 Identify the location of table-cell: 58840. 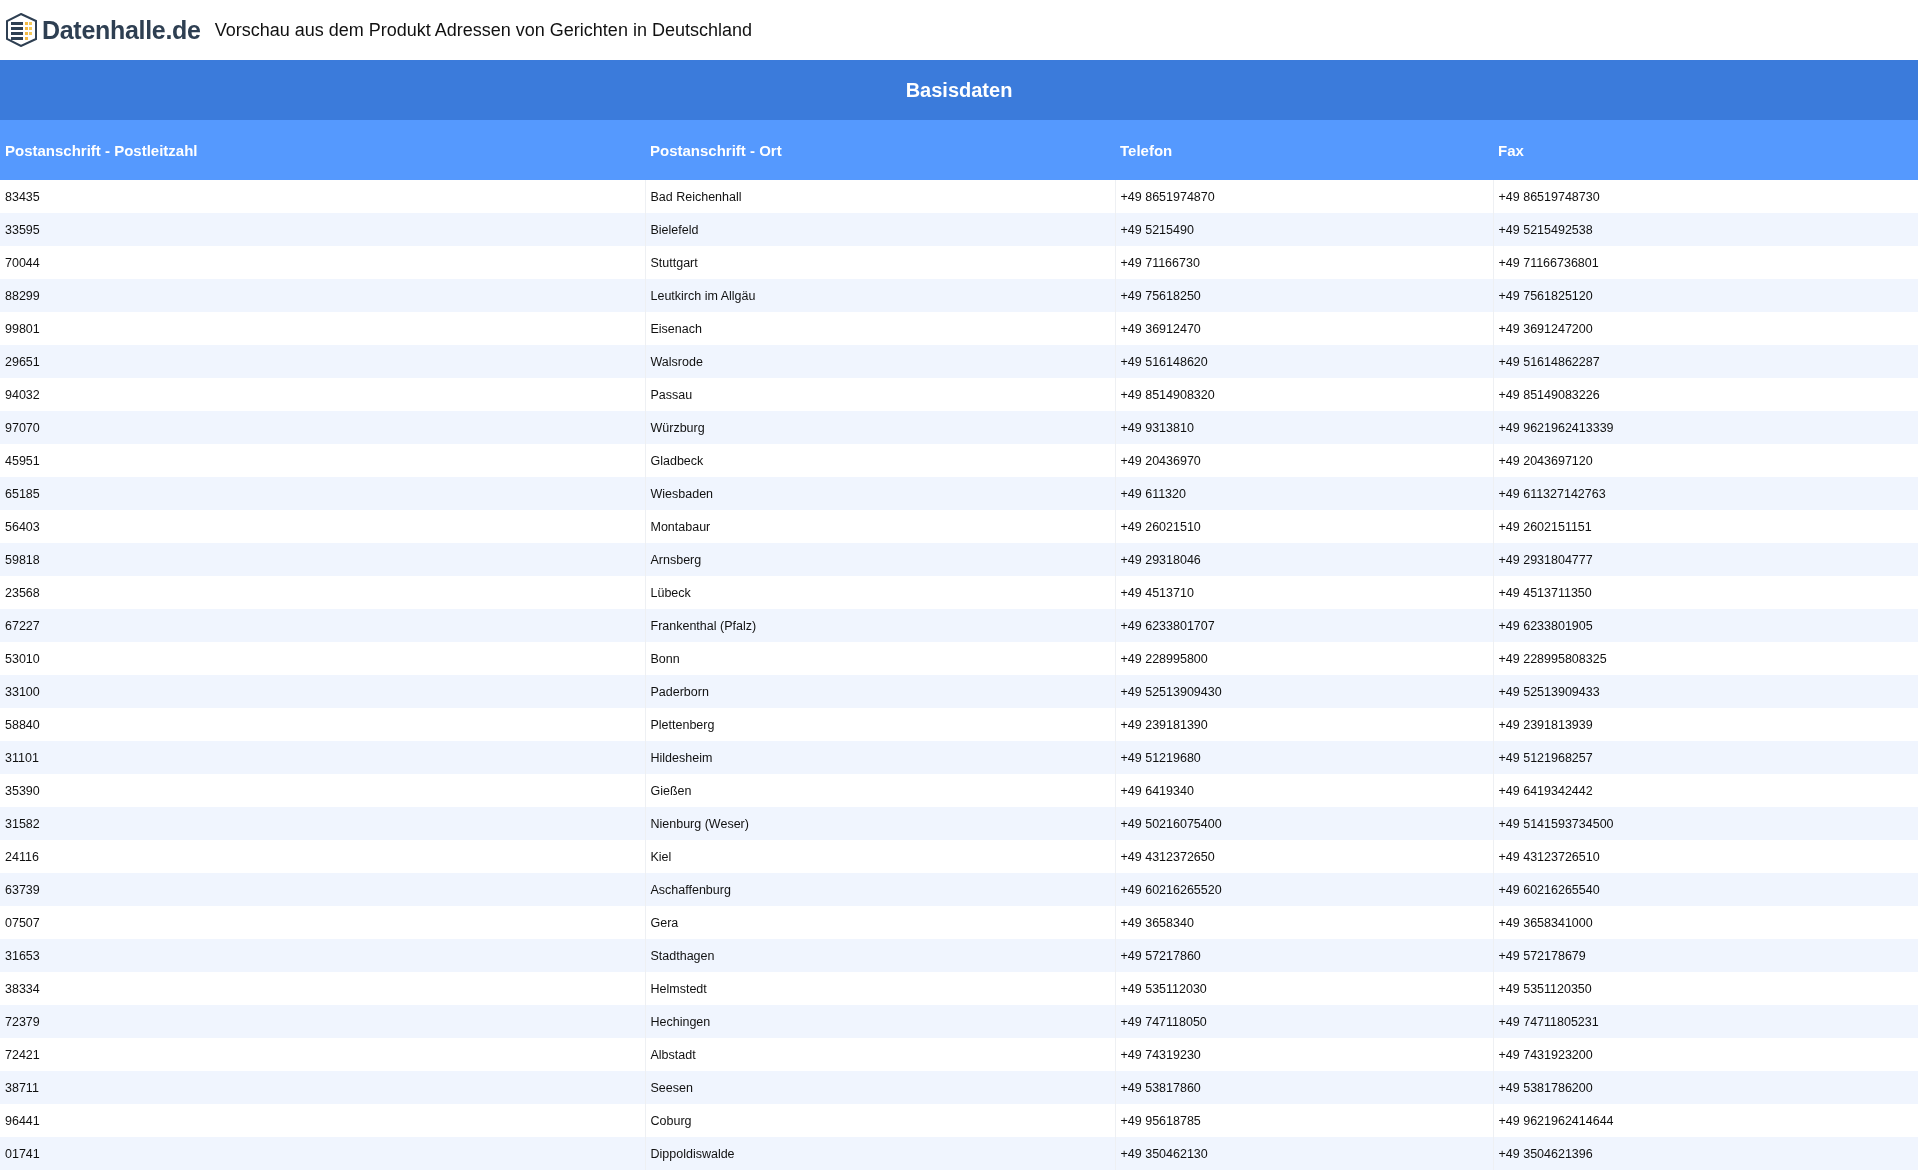
(322, 724).